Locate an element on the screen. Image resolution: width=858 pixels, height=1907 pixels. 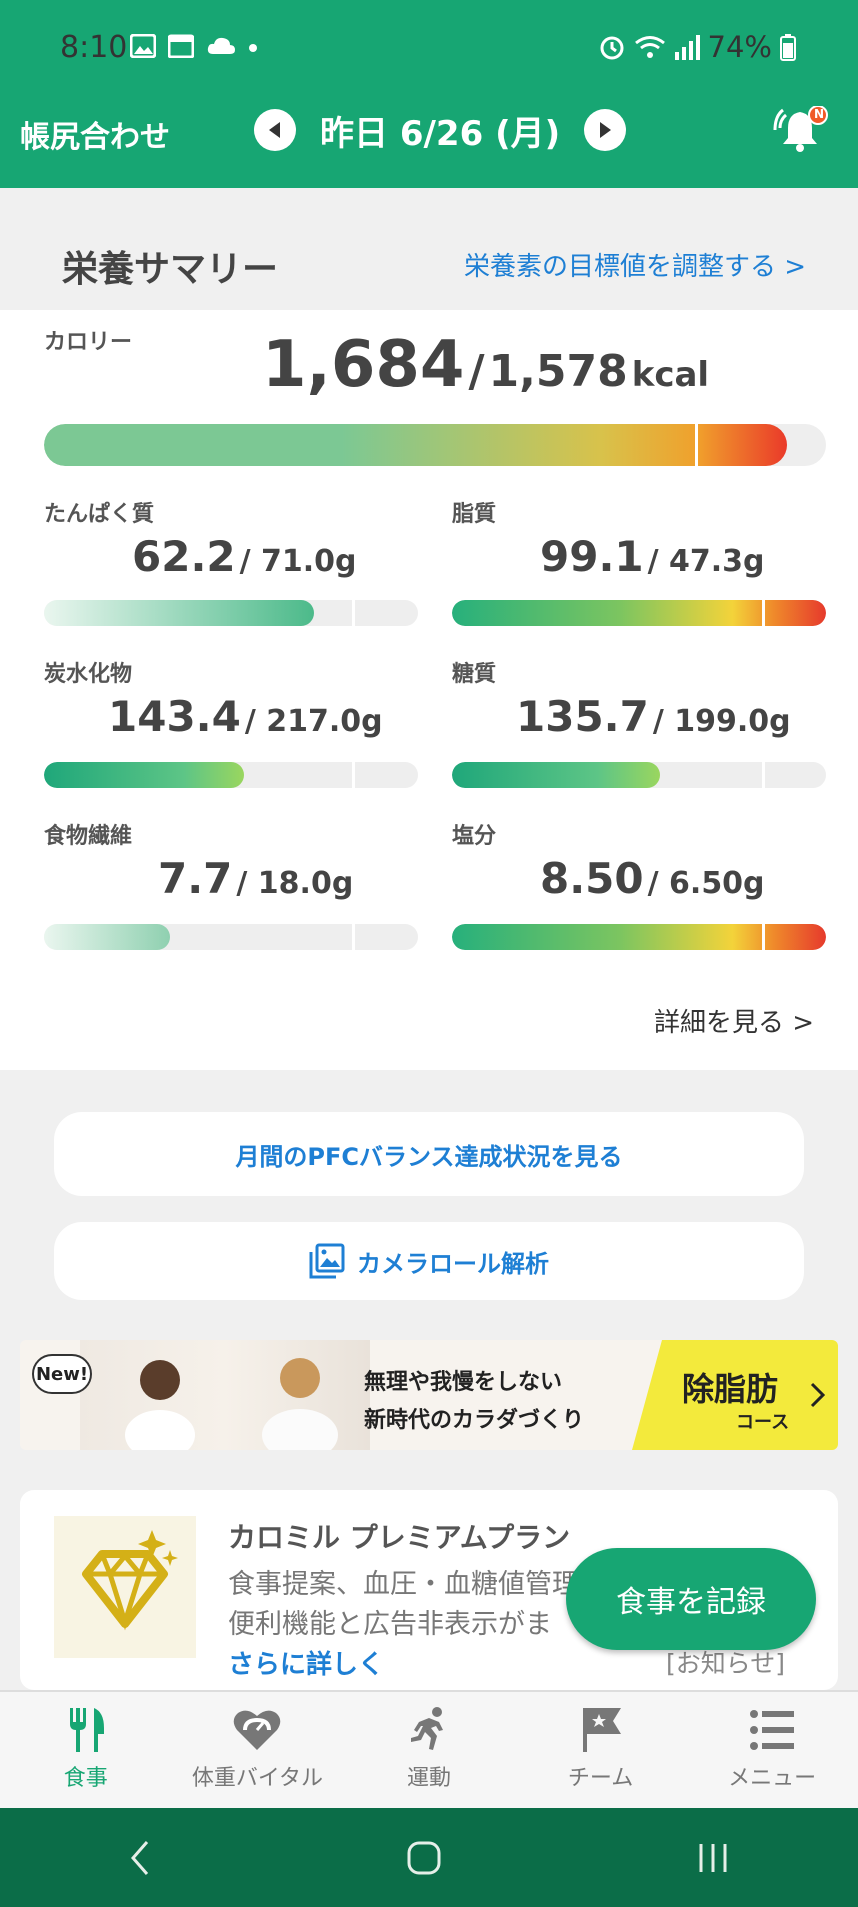
pfc-balance-button: 月間のPFCバランス達成状況を見る is located at coordinates (429, 1154).